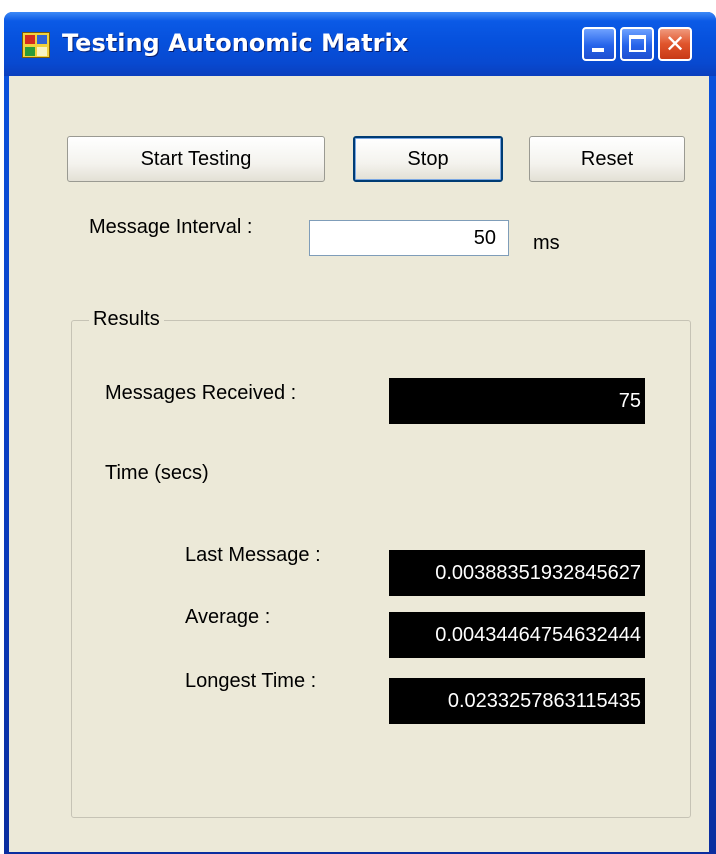 Image resolution: width=716 pixels, height=854 pixels. Describe the element at coordinates (546, 243) in the screenshot. I see `interval-unit-label: ms` at that location.